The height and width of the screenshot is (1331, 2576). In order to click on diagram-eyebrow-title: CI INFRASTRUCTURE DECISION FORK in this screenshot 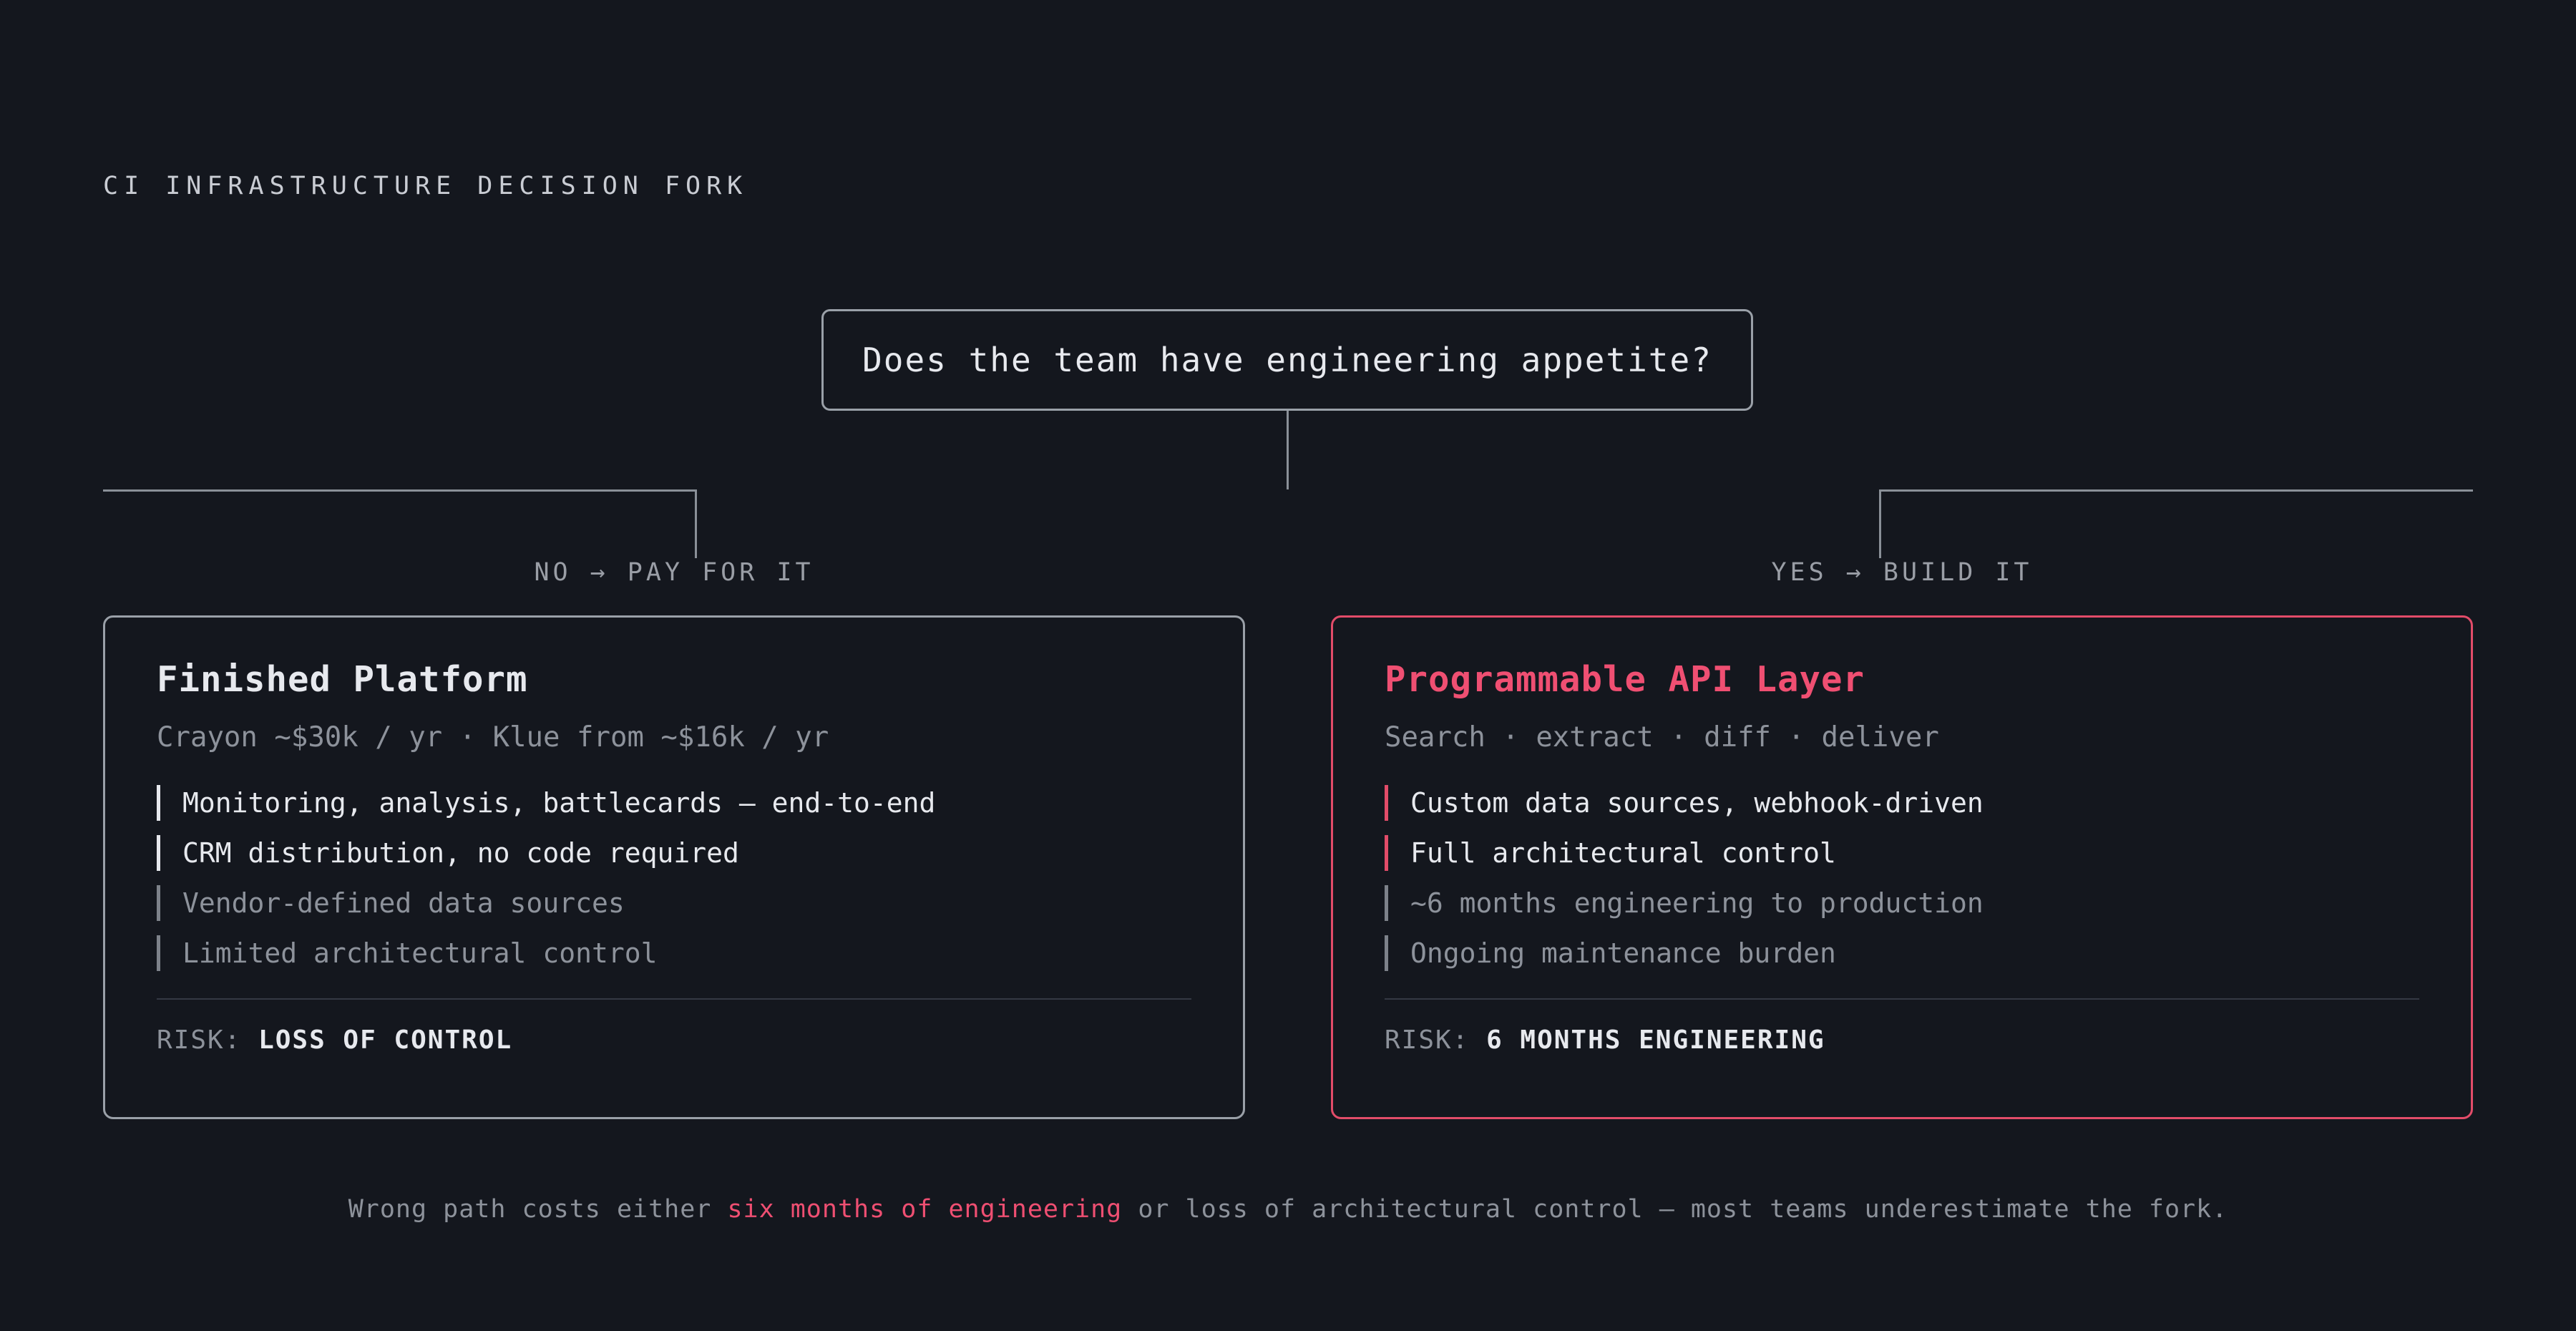, I will do `click(425, 186)`.